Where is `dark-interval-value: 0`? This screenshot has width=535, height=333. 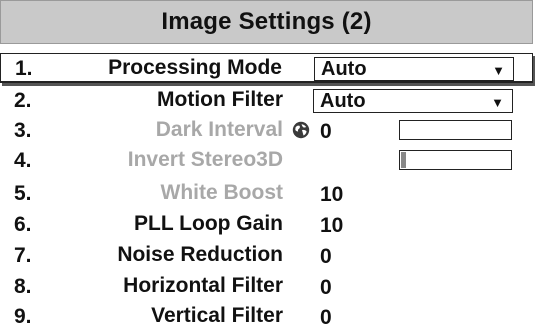 dark-interval-value: 0 is located at coordinates (326, 131).